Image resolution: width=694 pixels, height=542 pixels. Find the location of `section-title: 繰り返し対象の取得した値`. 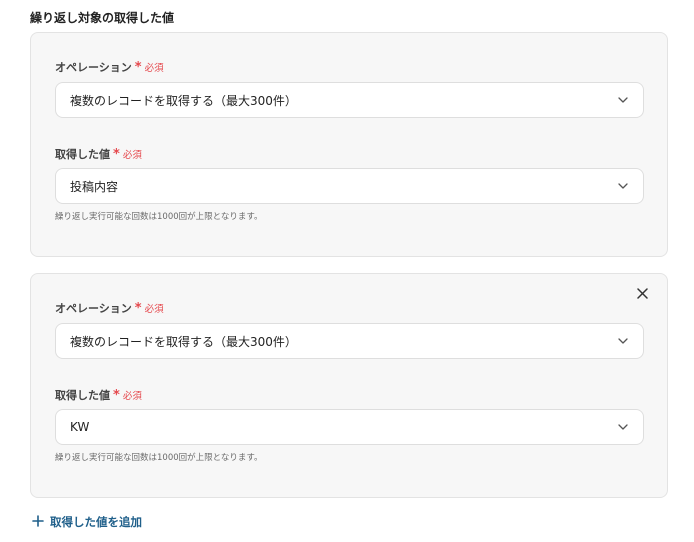

section-title: 繰り返し対象の取得した値 is located at coordinates (102, 18).